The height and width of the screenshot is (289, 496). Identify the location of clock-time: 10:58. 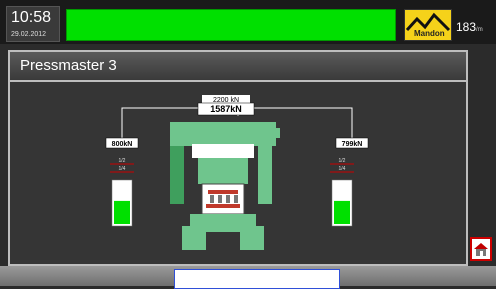
(31, 17).